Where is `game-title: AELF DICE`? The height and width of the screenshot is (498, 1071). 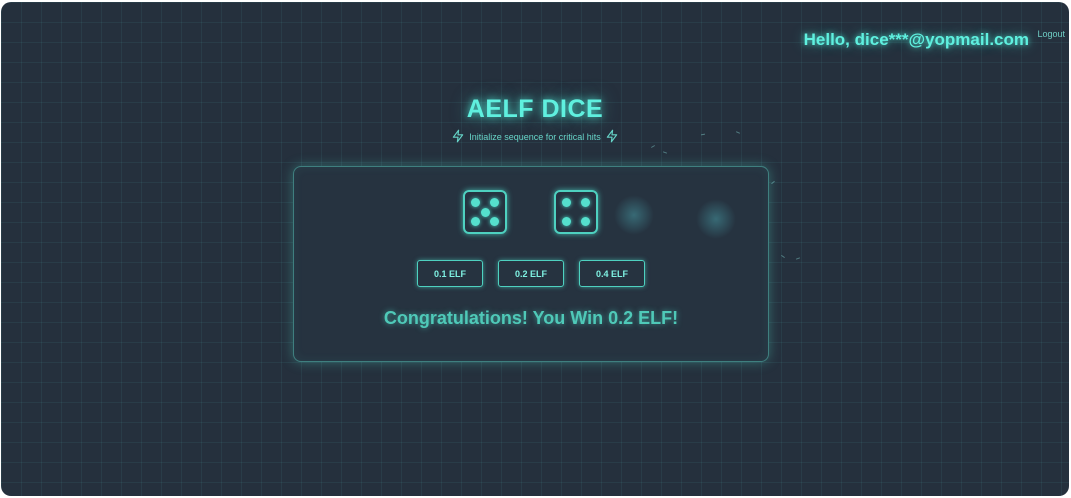 game-title: AELF DICE is located at coordinates (535, 109).